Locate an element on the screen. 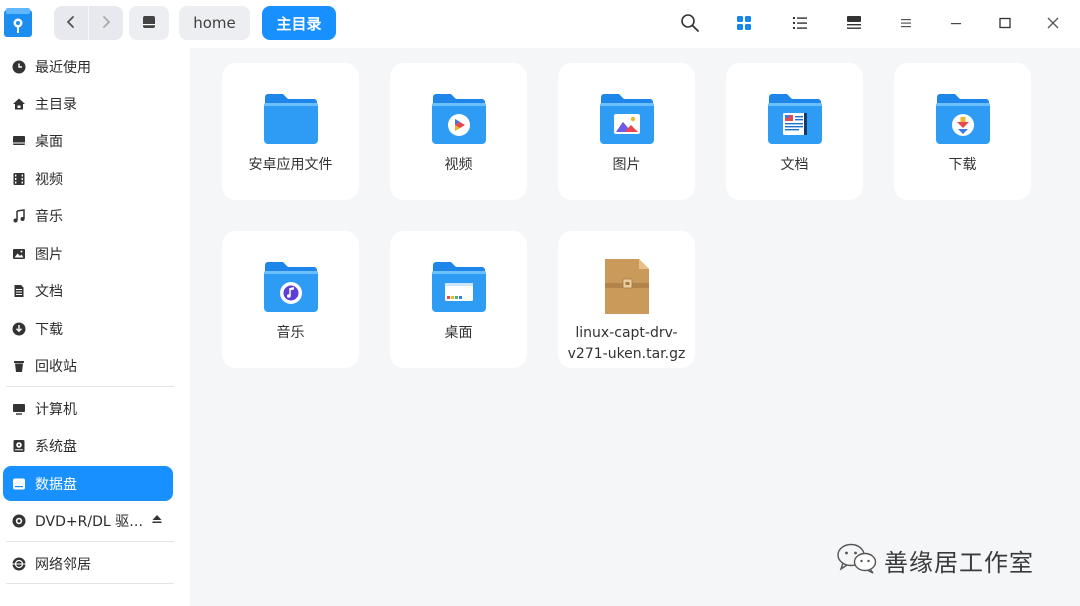  sidebar-item-label: 视频 is located at coordinates (49, 179).